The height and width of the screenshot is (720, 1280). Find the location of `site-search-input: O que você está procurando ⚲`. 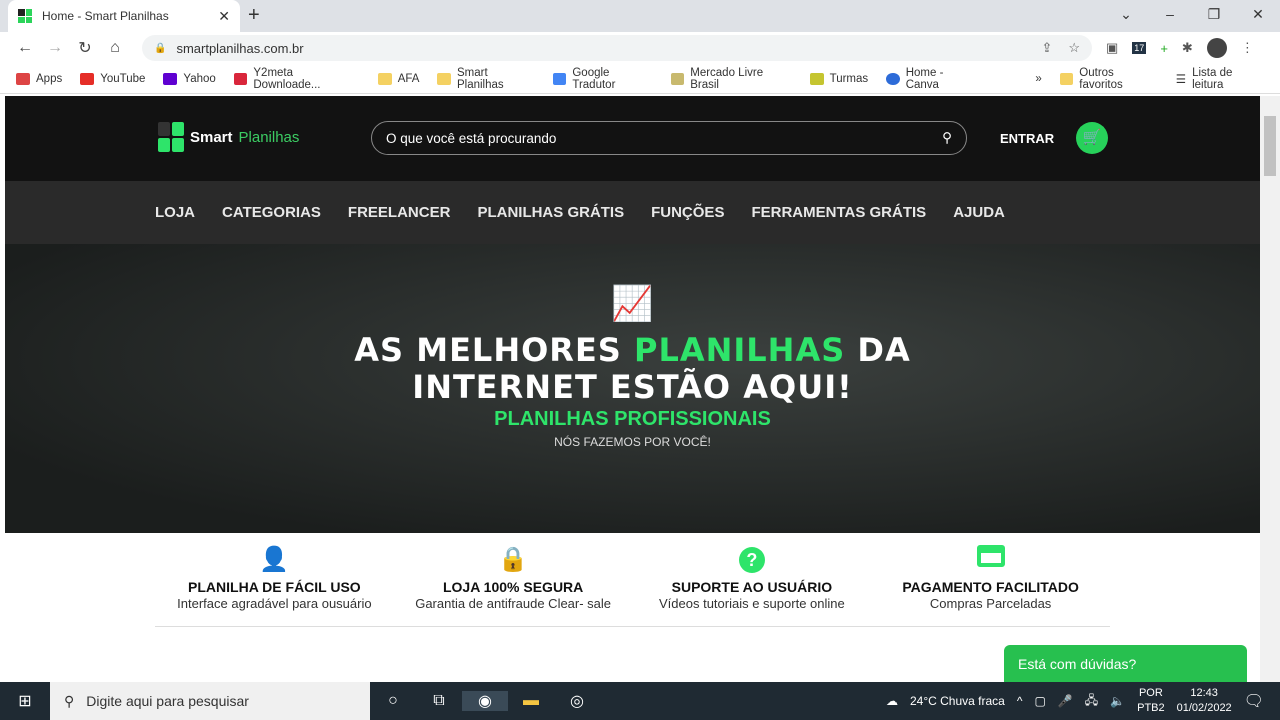

site-search-input: O que você está procurando ⚲ is located at coordinates (669, 138).